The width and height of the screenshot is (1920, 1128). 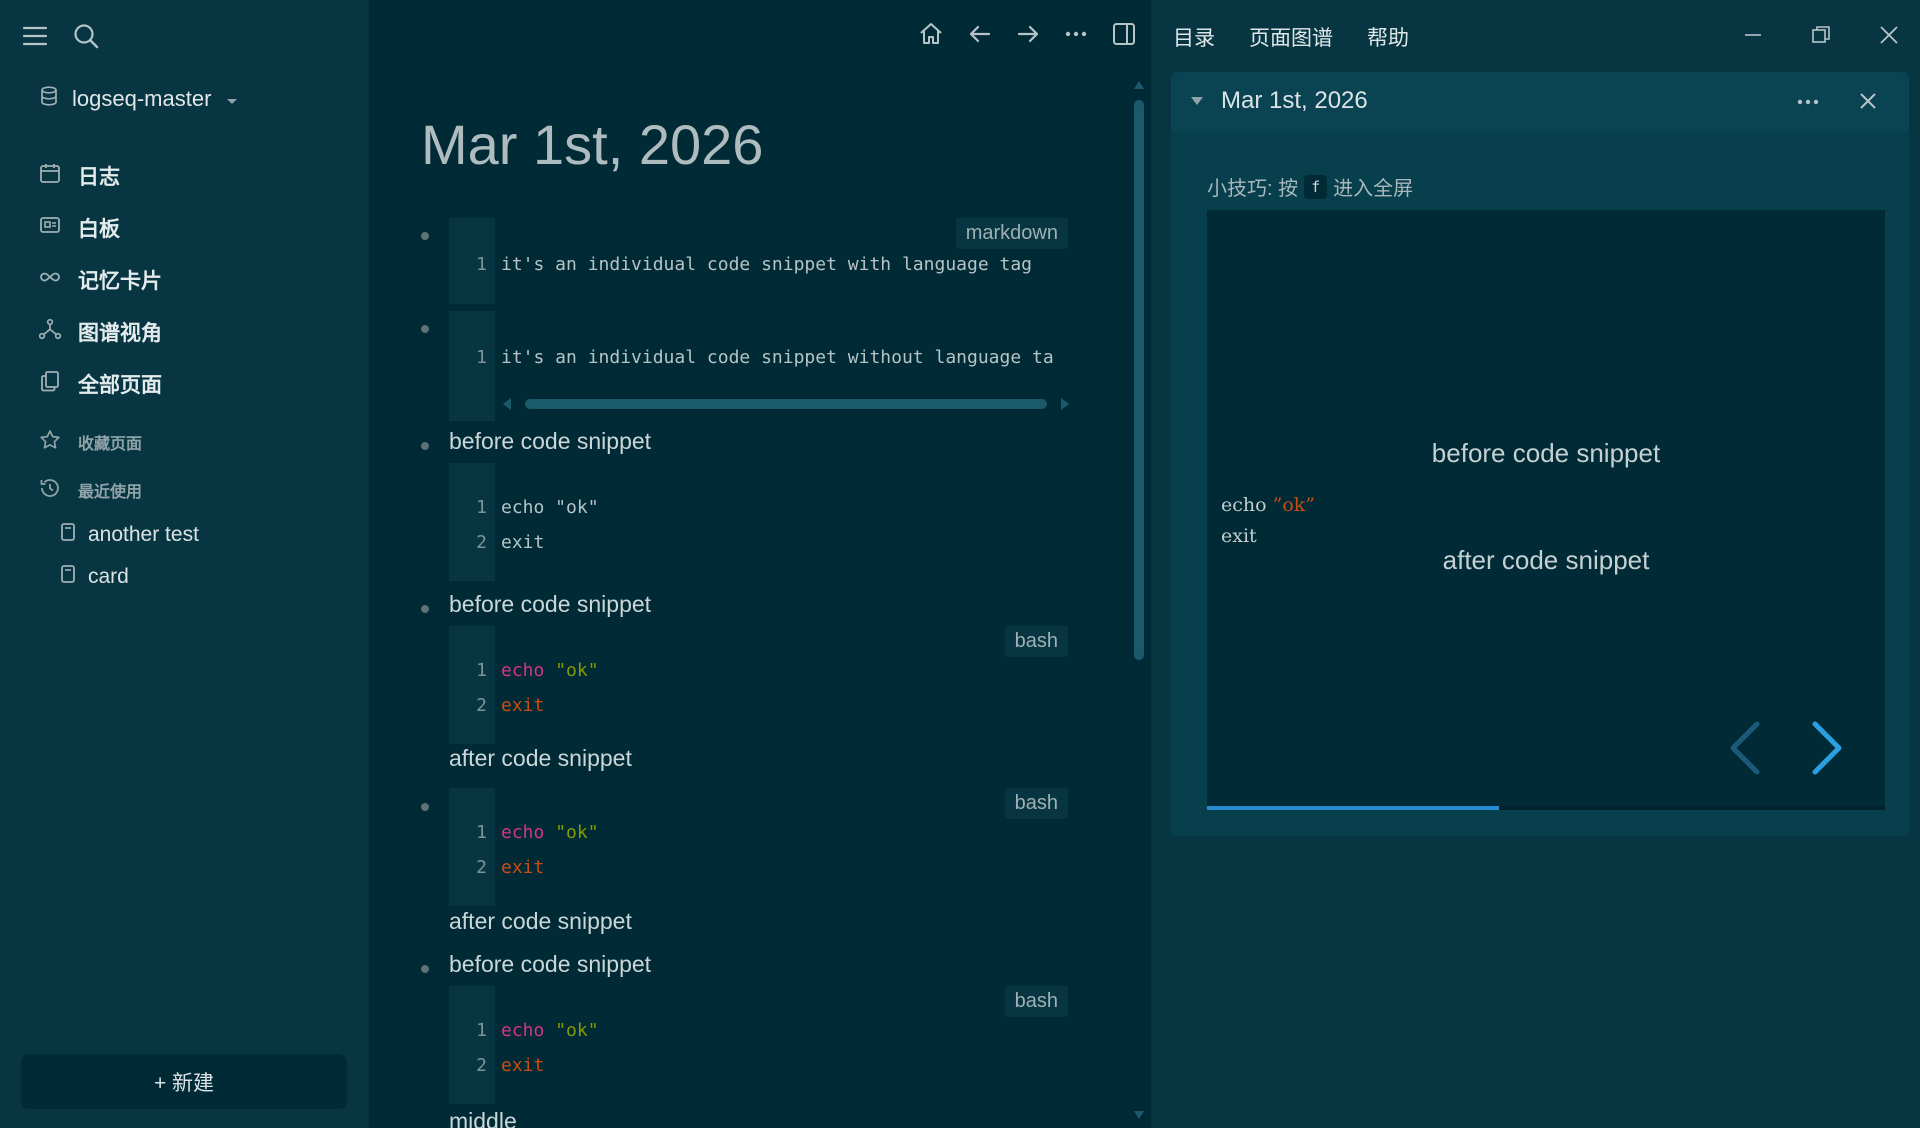 What do you see at coordinates (198, 280) in the screenshot?
I see `sidebar-item-flashcards: 记忆卡片` at bounding box center [198, 280].